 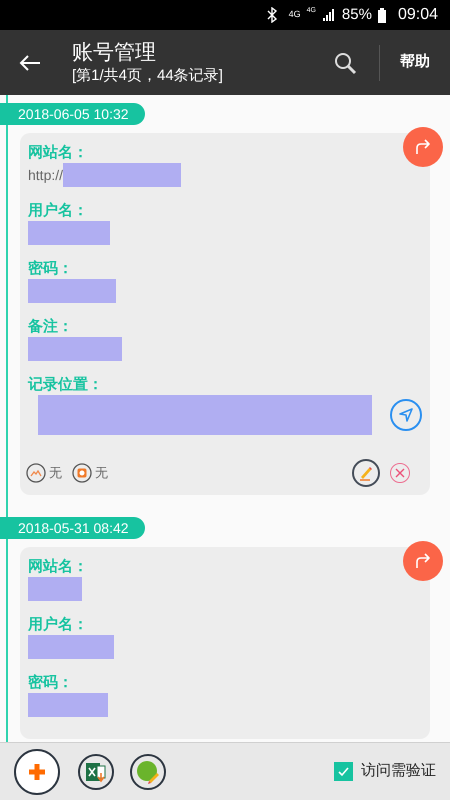 I want to click on app-edit-button, so click(x=148, y=772).